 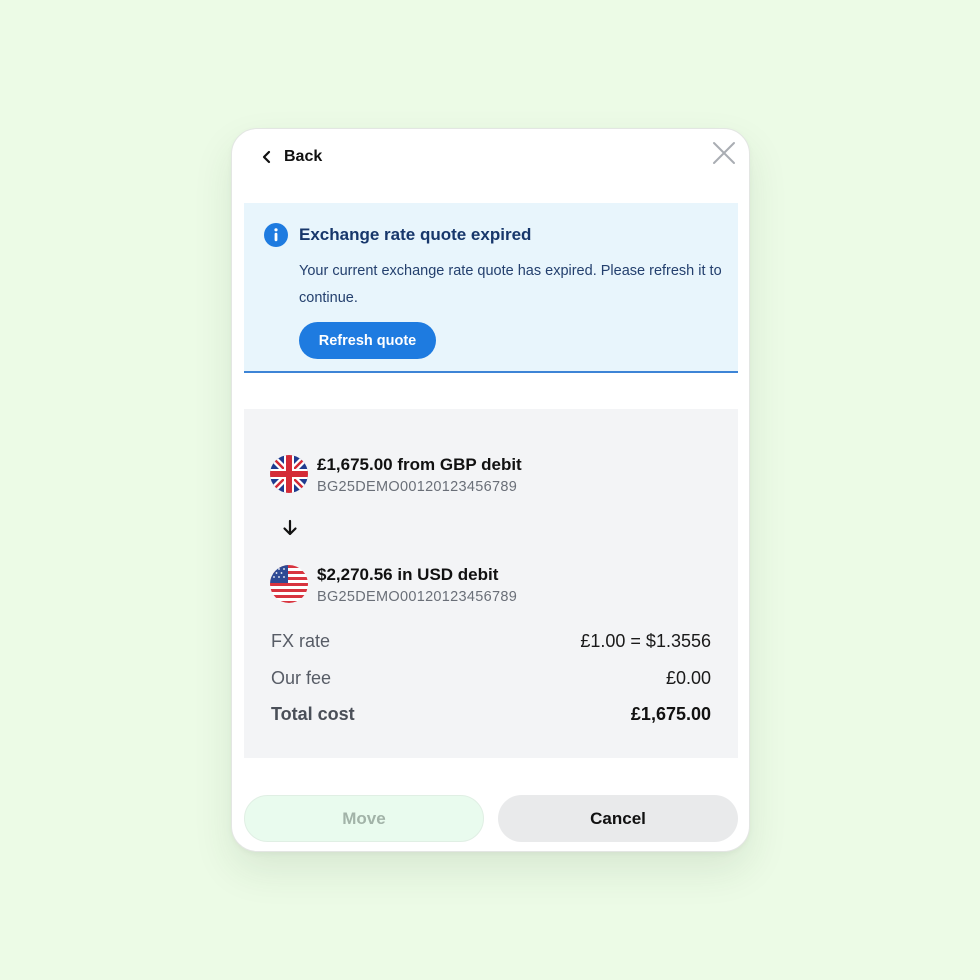 I want to click on total-cost-label: Total cost, so click(x=313, y=714).